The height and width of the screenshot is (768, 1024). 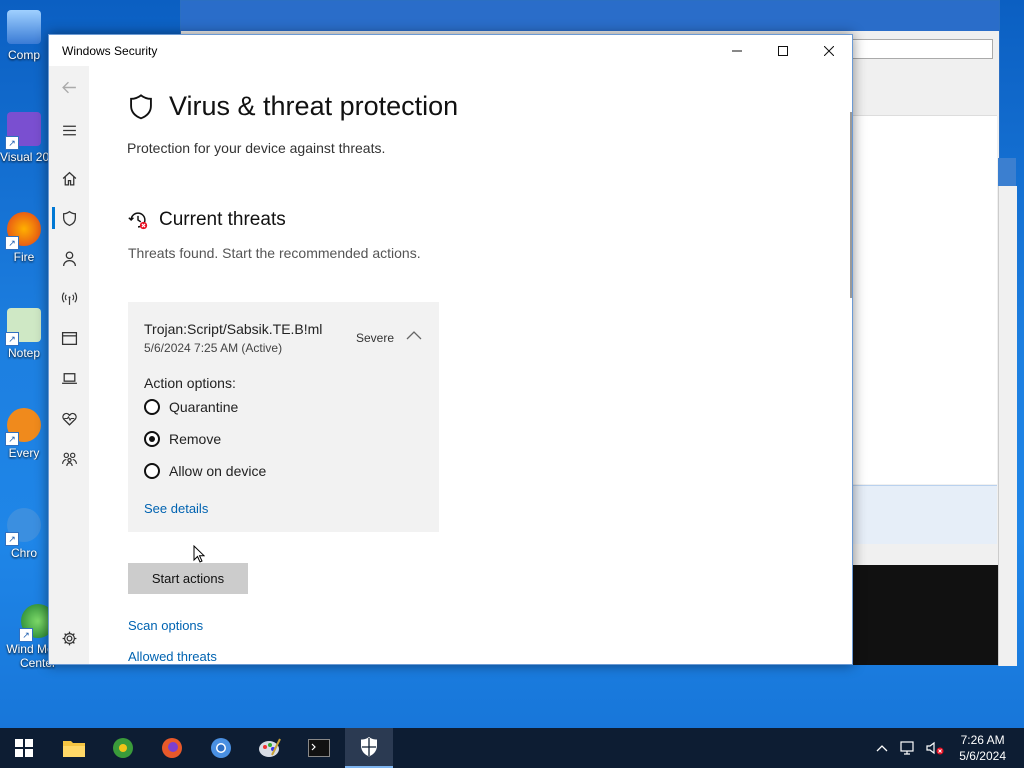 What do you see at coordinates (849, 366) in the screenshot?
I see `content-scrollbar` at bounding box center [849, 366].